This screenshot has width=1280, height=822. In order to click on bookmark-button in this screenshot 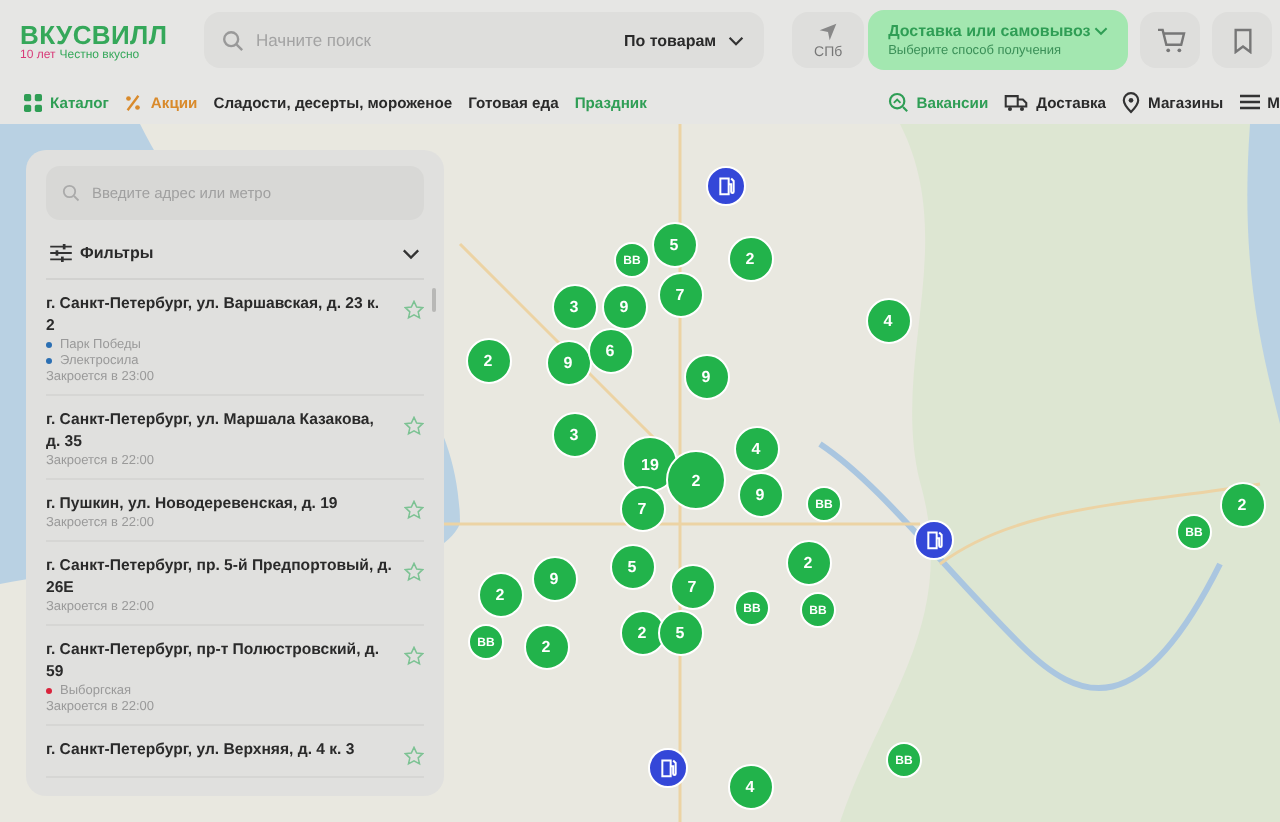, I will do `click(1242, 40)`.